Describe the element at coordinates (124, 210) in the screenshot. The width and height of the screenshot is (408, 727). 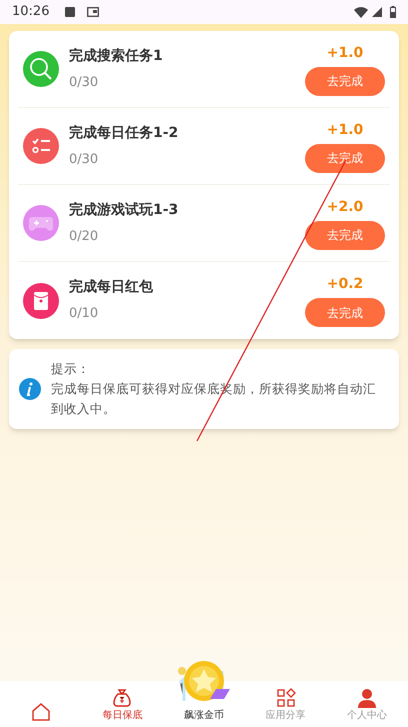
I see `task-title: 完成游戏试玩1-3` at that location.